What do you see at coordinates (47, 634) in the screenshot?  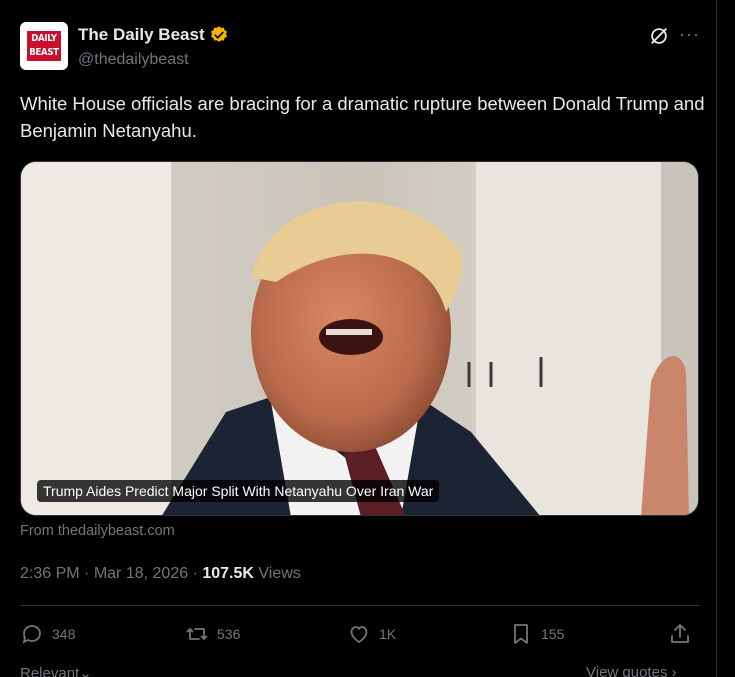 I see `reply-button: 348` at bounding box center [47, 634].